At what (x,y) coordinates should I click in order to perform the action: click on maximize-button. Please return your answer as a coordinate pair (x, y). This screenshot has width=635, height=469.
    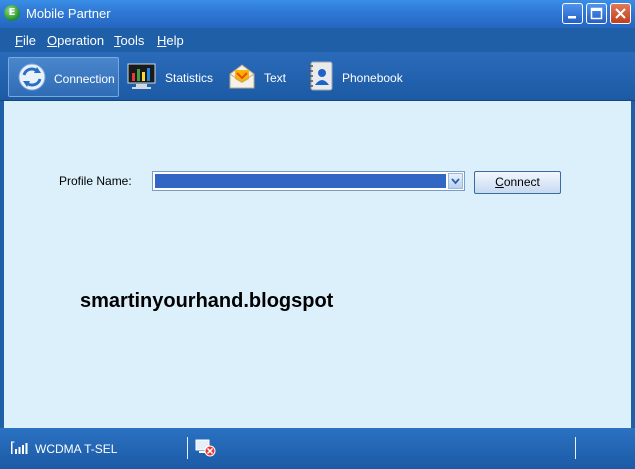
    Looking at the image, I should click on (596, 13).